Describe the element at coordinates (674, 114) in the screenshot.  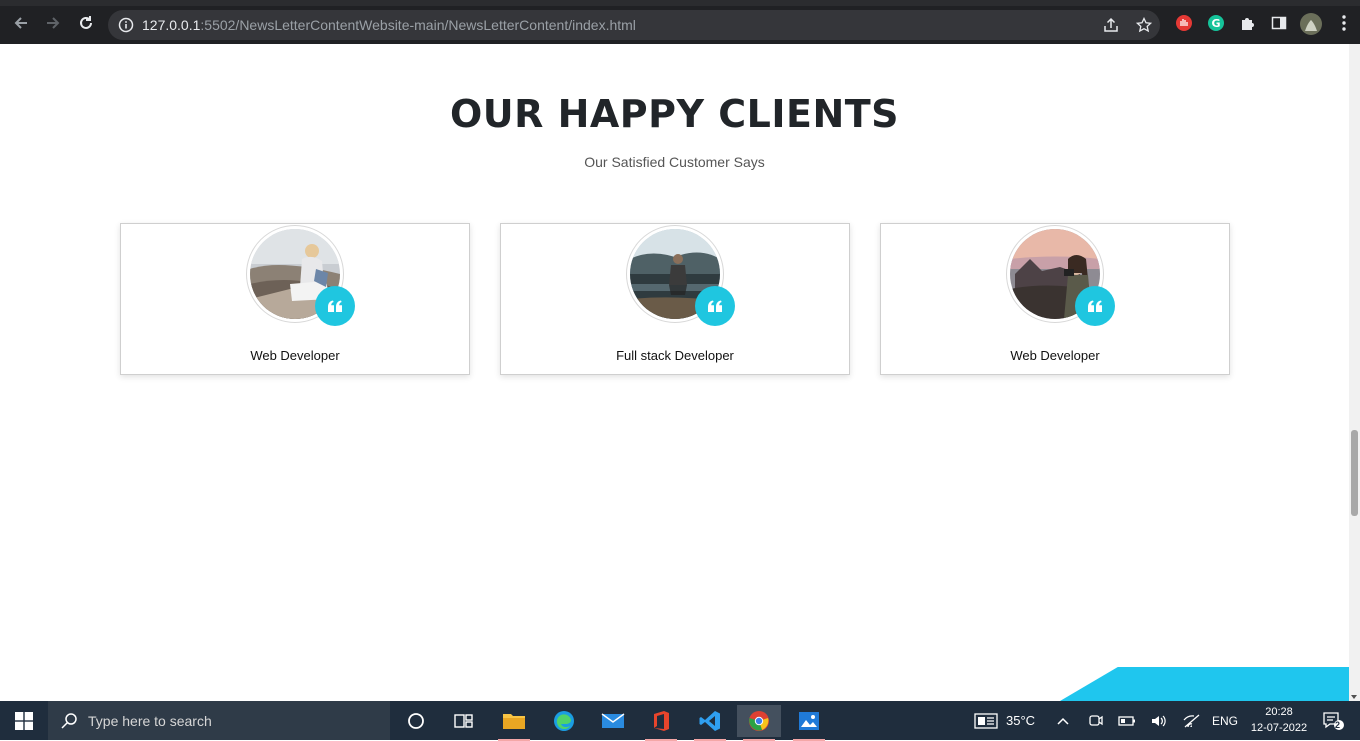
I see `section-title: OUR HAPPY CLIENTS` at that location.